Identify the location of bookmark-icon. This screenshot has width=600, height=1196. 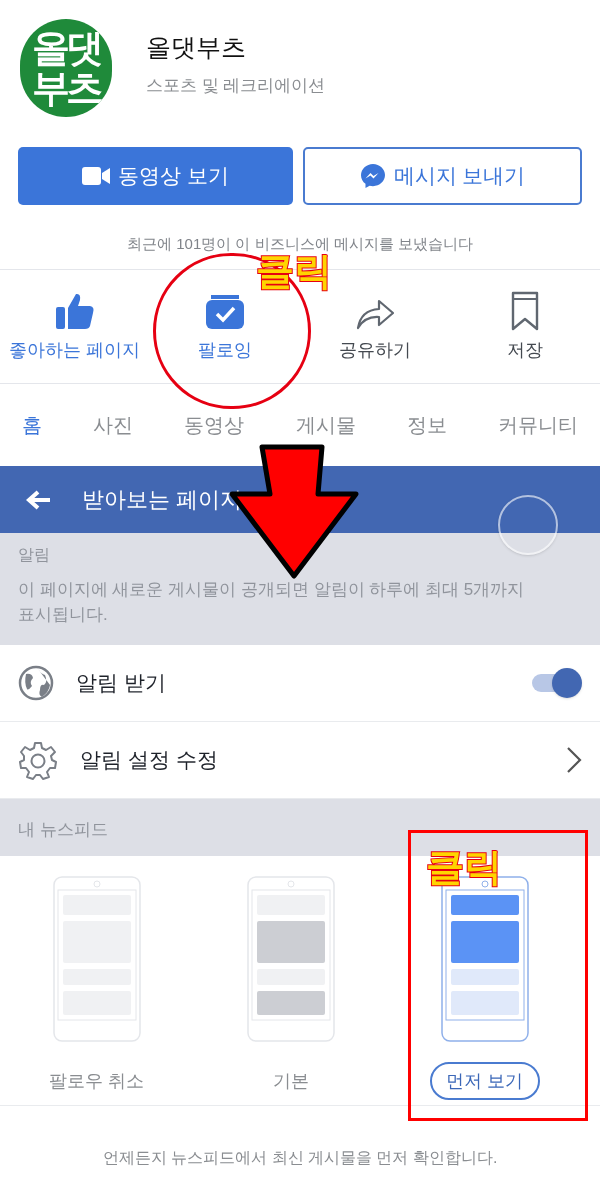
(525, 311).